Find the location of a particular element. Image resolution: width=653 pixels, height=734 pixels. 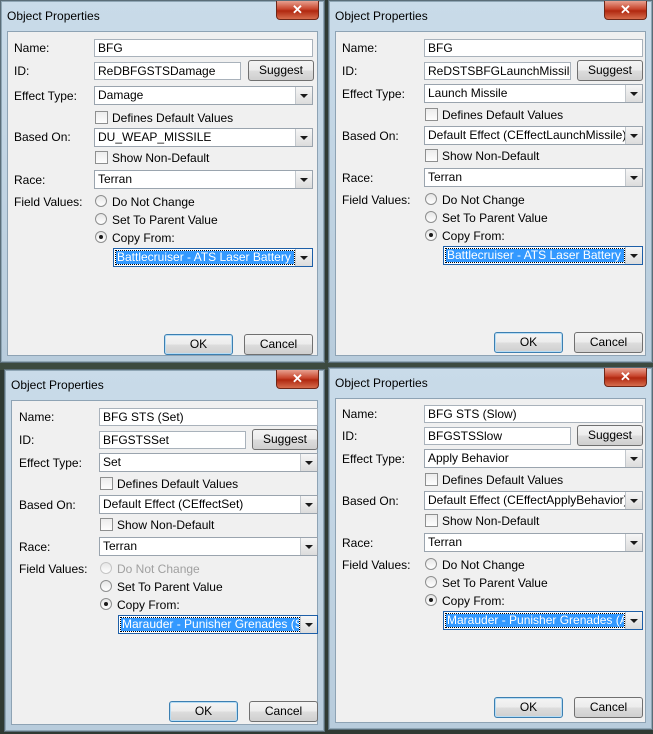

id-field: ReDSTSBFGLaunchMissile is located at coordinates (497, 71).